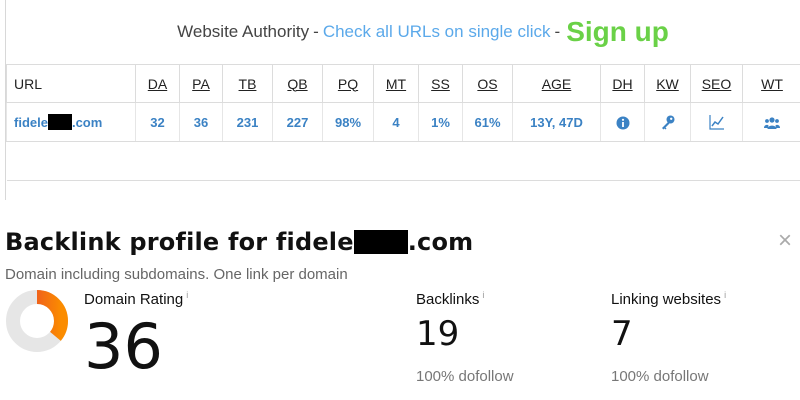  I want to click on sign-up-link: Sign up, so click(617, 32).